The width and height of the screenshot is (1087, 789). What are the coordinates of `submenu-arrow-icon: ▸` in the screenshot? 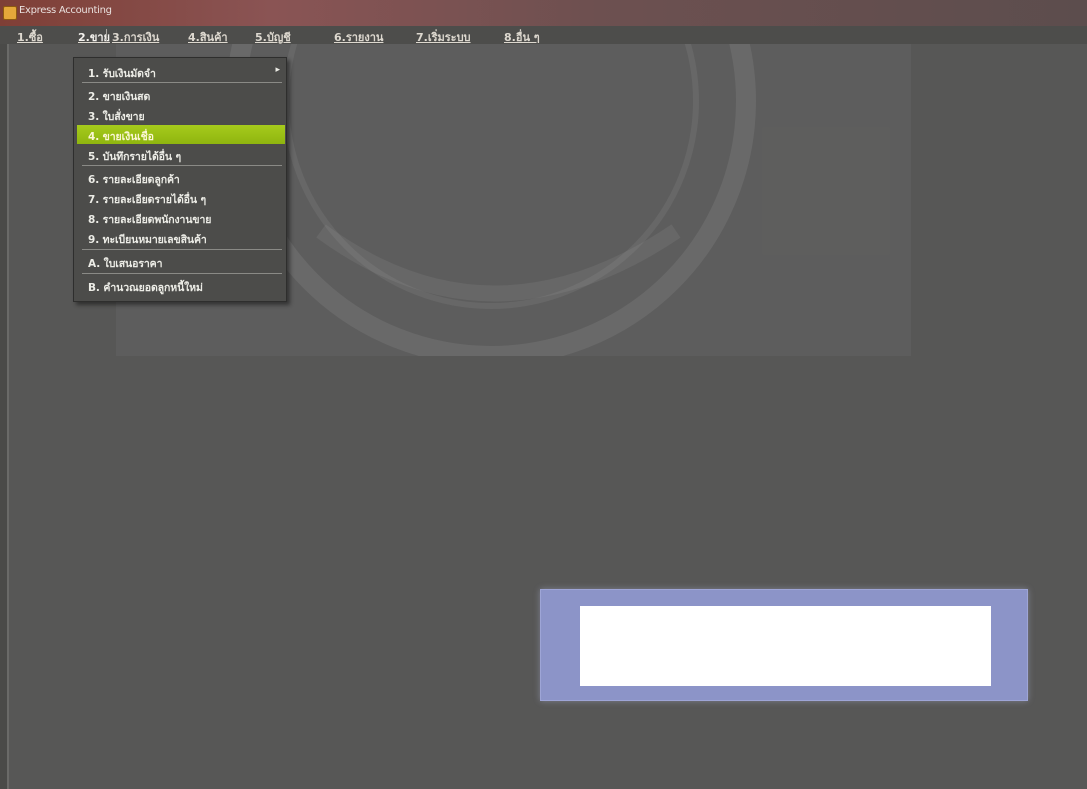 It's located at (277, 70).